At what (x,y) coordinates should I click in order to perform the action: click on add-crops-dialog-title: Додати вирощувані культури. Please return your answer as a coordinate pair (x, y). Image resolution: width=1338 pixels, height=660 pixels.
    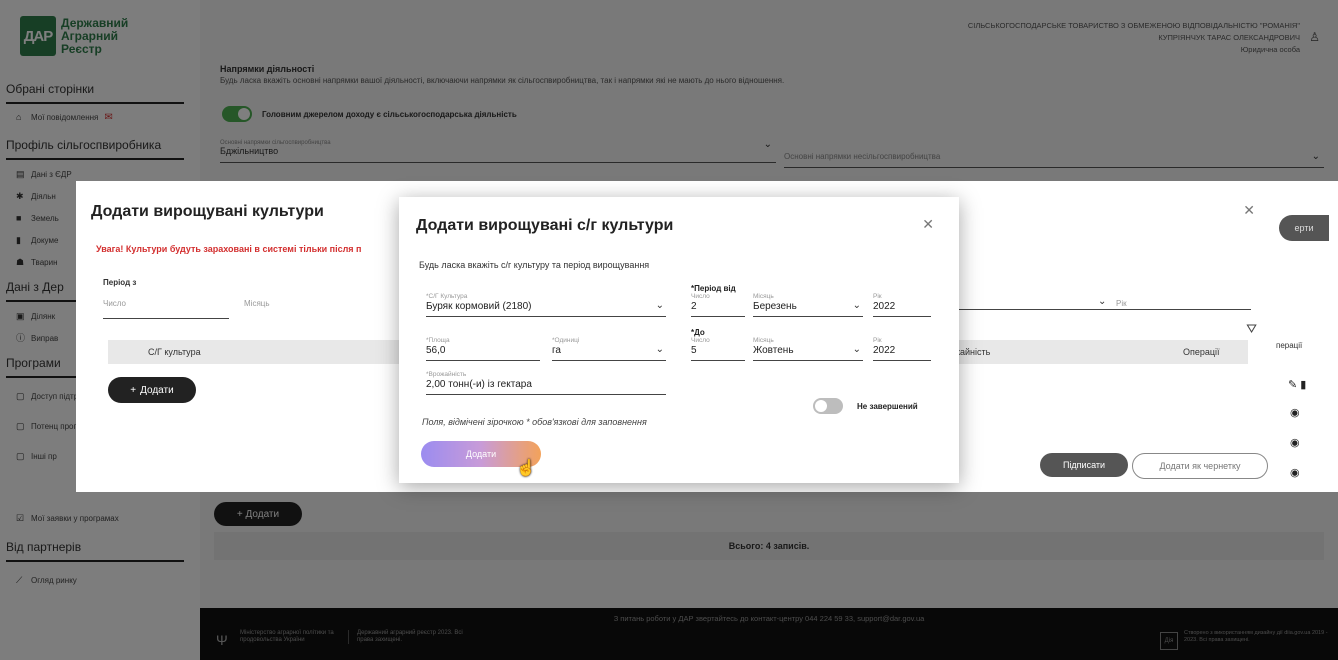
    Looking at the image, I should click on (207, 211).